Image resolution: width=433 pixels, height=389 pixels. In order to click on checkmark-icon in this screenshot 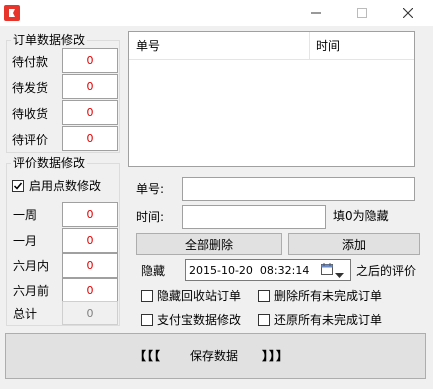, I will do `click(18, 186)`.